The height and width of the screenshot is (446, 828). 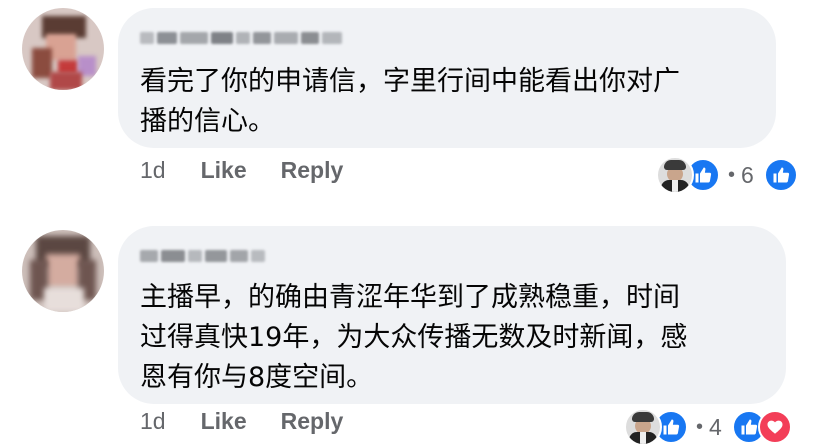 What do you see at coordinates (715, 426) in the screenshot?
I see `reaction-count: 4` at bounding box center [715, 426].